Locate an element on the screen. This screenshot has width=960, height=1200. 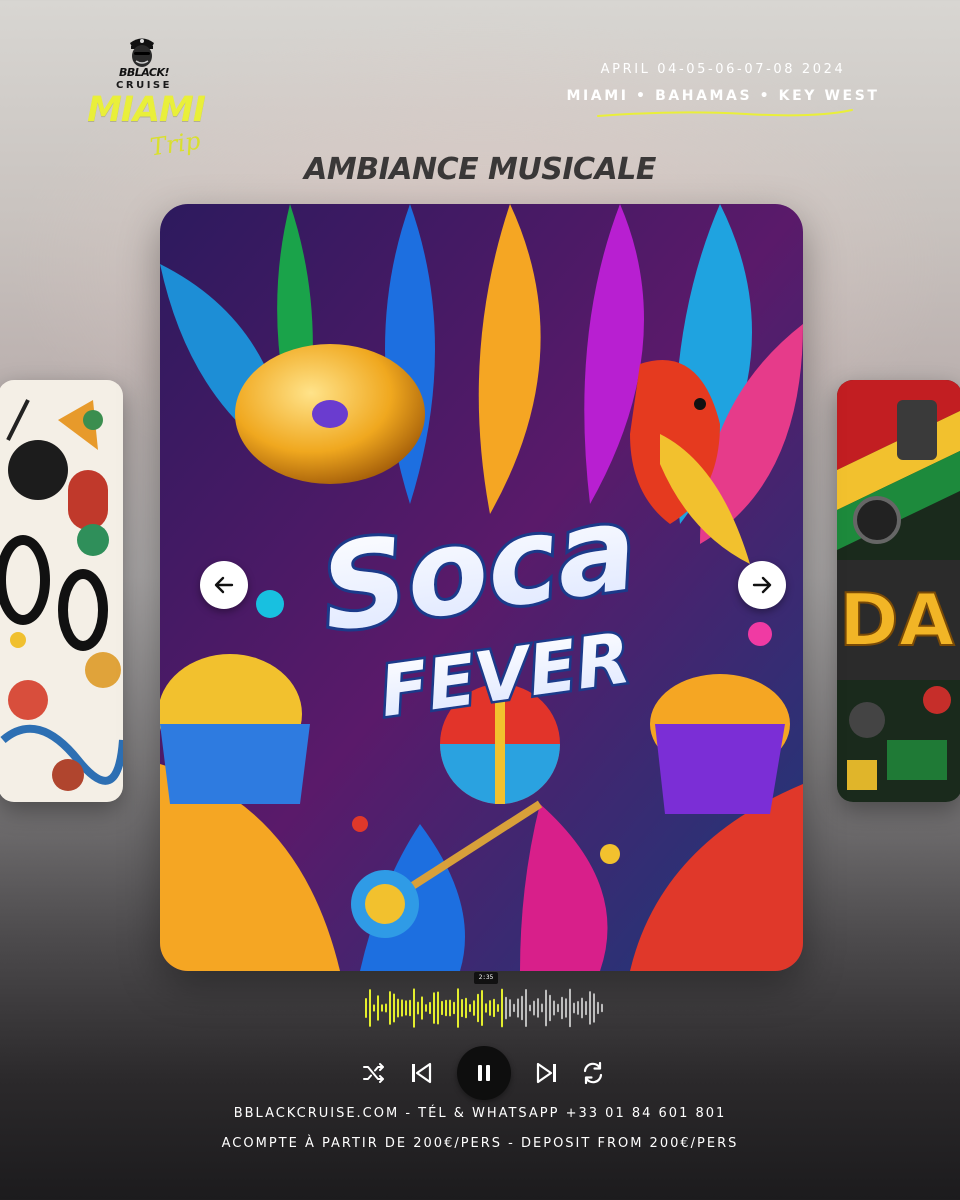
trip-dates: APRIL 04-05-06-07-08 2024 is located at coordinates (723, 69).